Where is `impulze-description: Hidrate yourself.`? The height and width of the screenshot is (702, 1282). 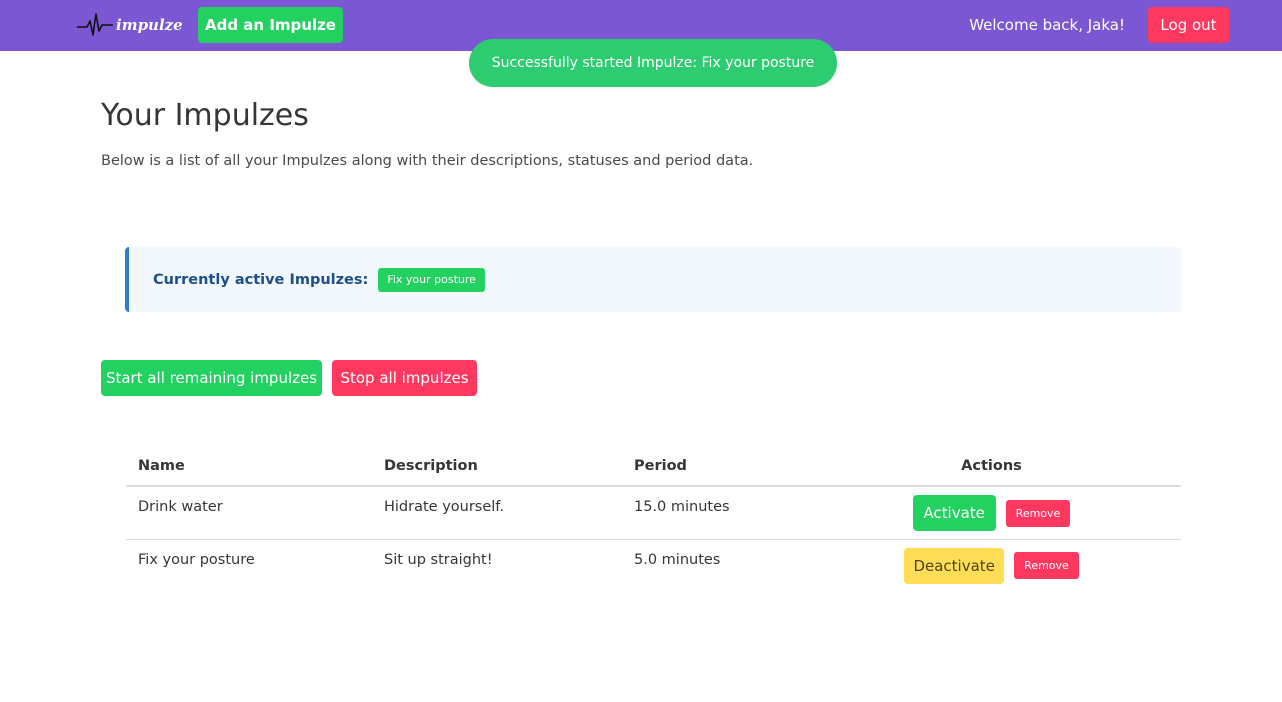 impulze-description: Hidrate yourself. is located at coordinates (497, 513).